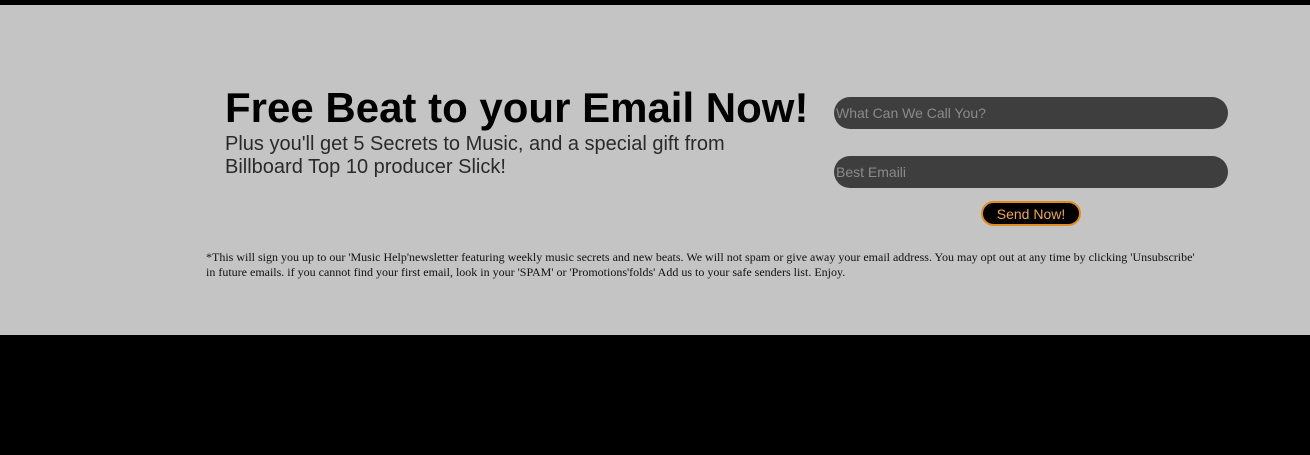 This screenshot has width=1310, height=455. Describe the element at coordinates (517, 107) in the screenshot. I see `signup-headline: Free Beat to your Email Now!` at that location.